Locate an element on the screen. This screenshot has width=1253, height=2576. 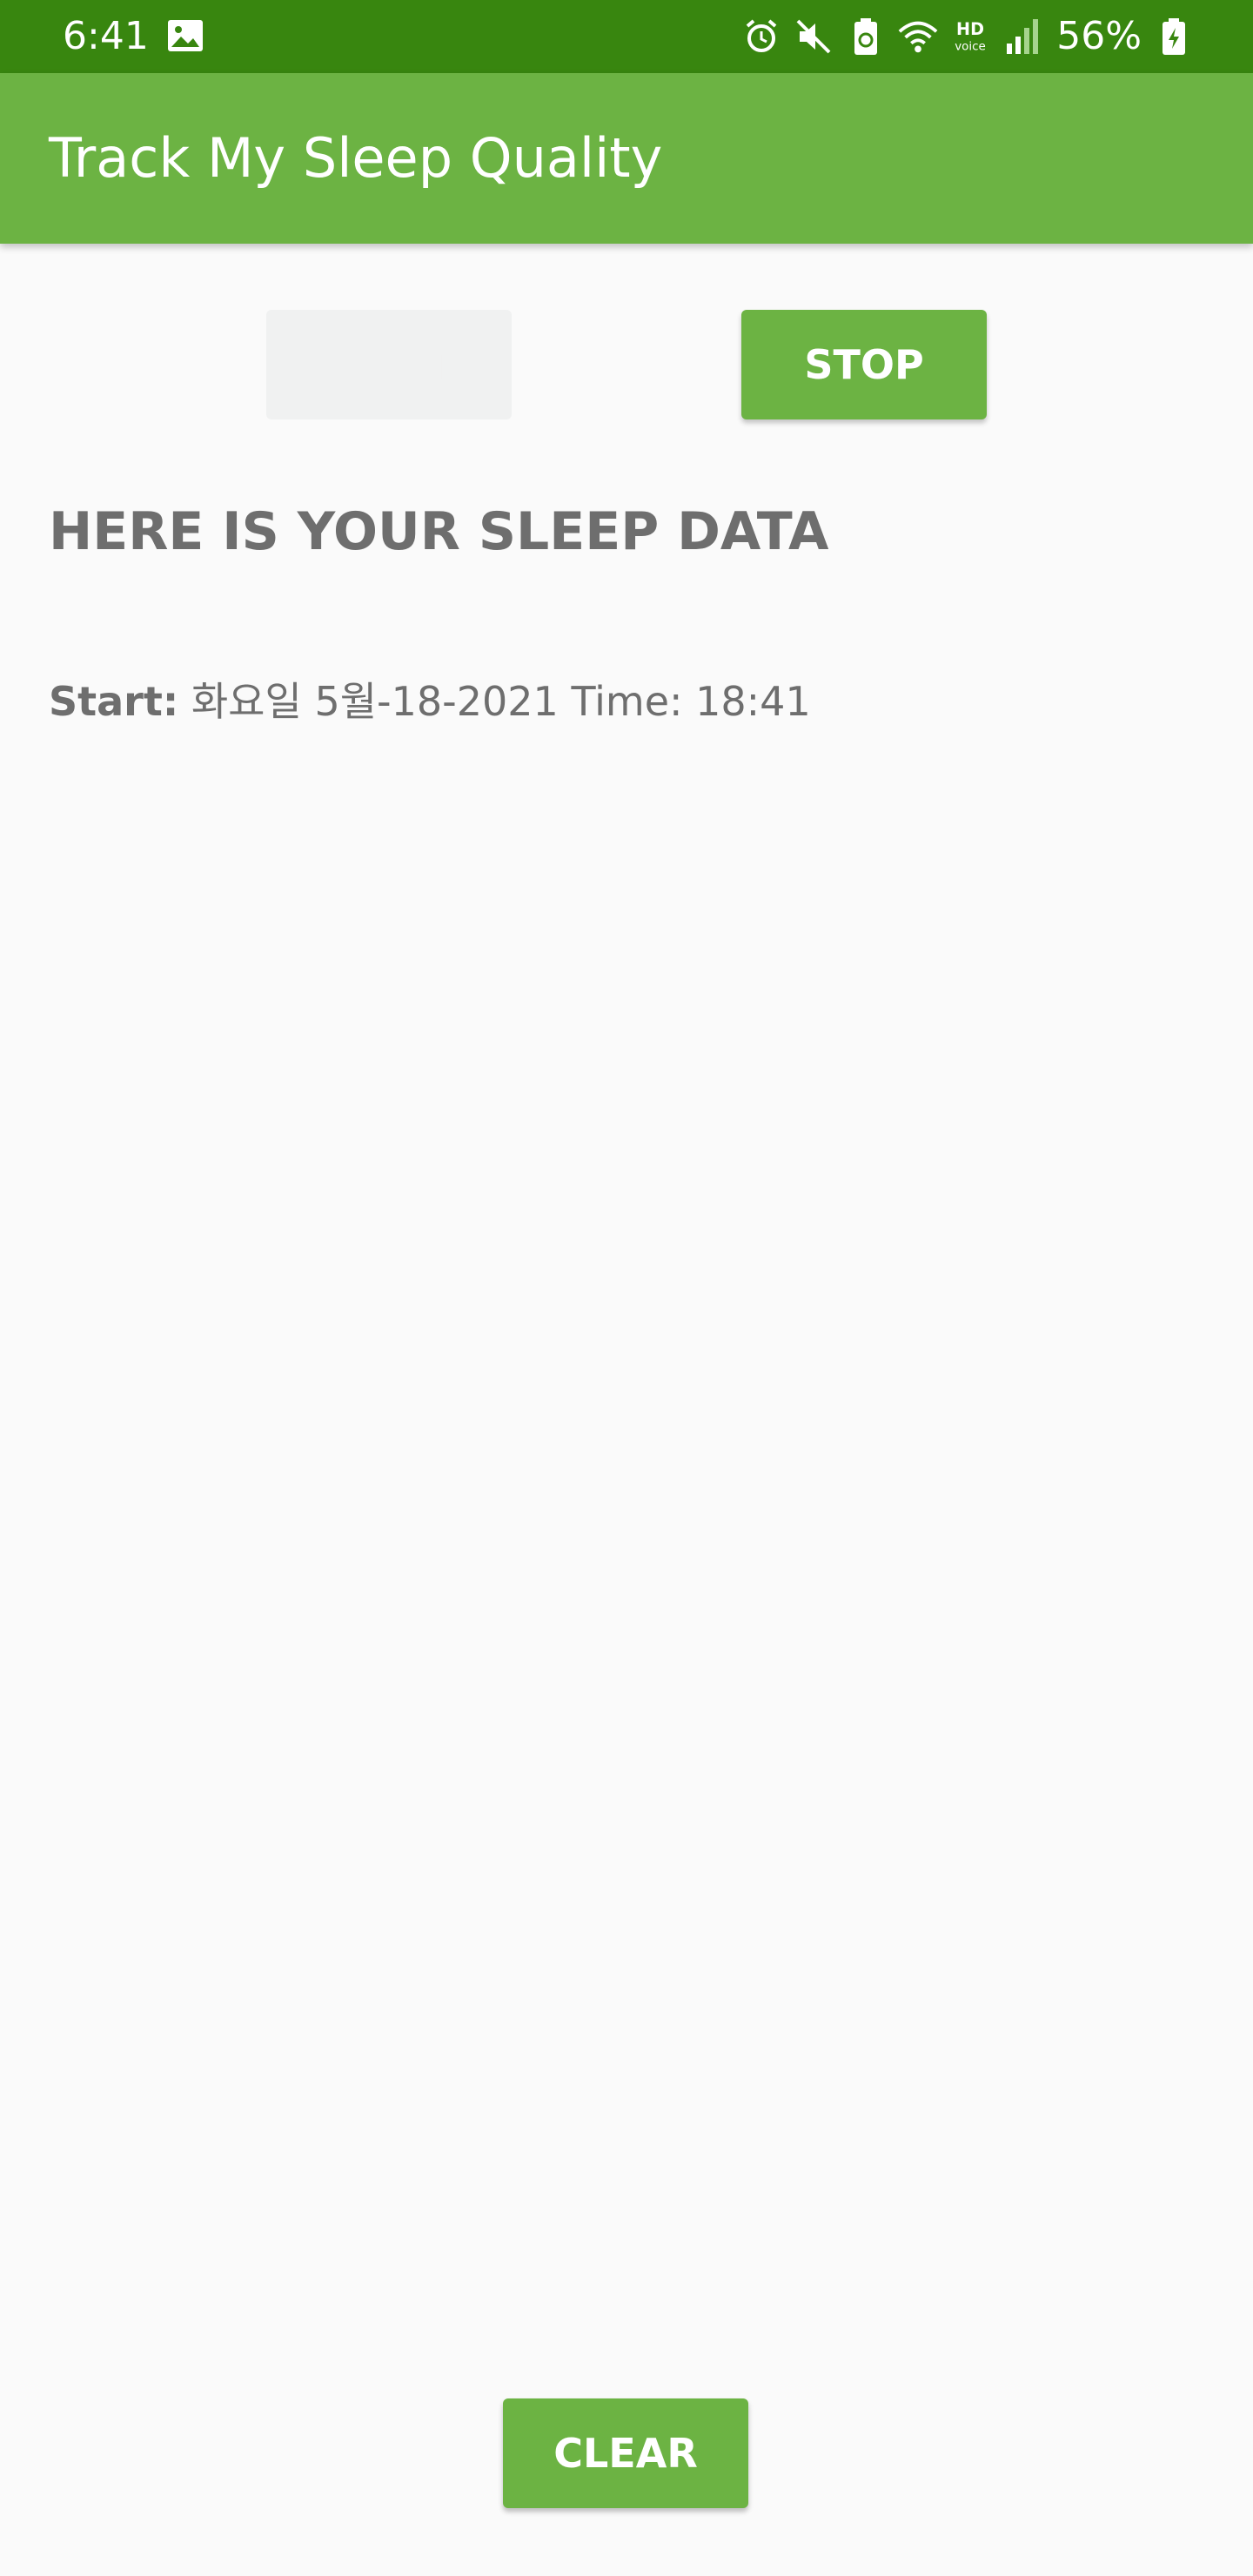
alarm-icon is located at coordinates (761, 37).